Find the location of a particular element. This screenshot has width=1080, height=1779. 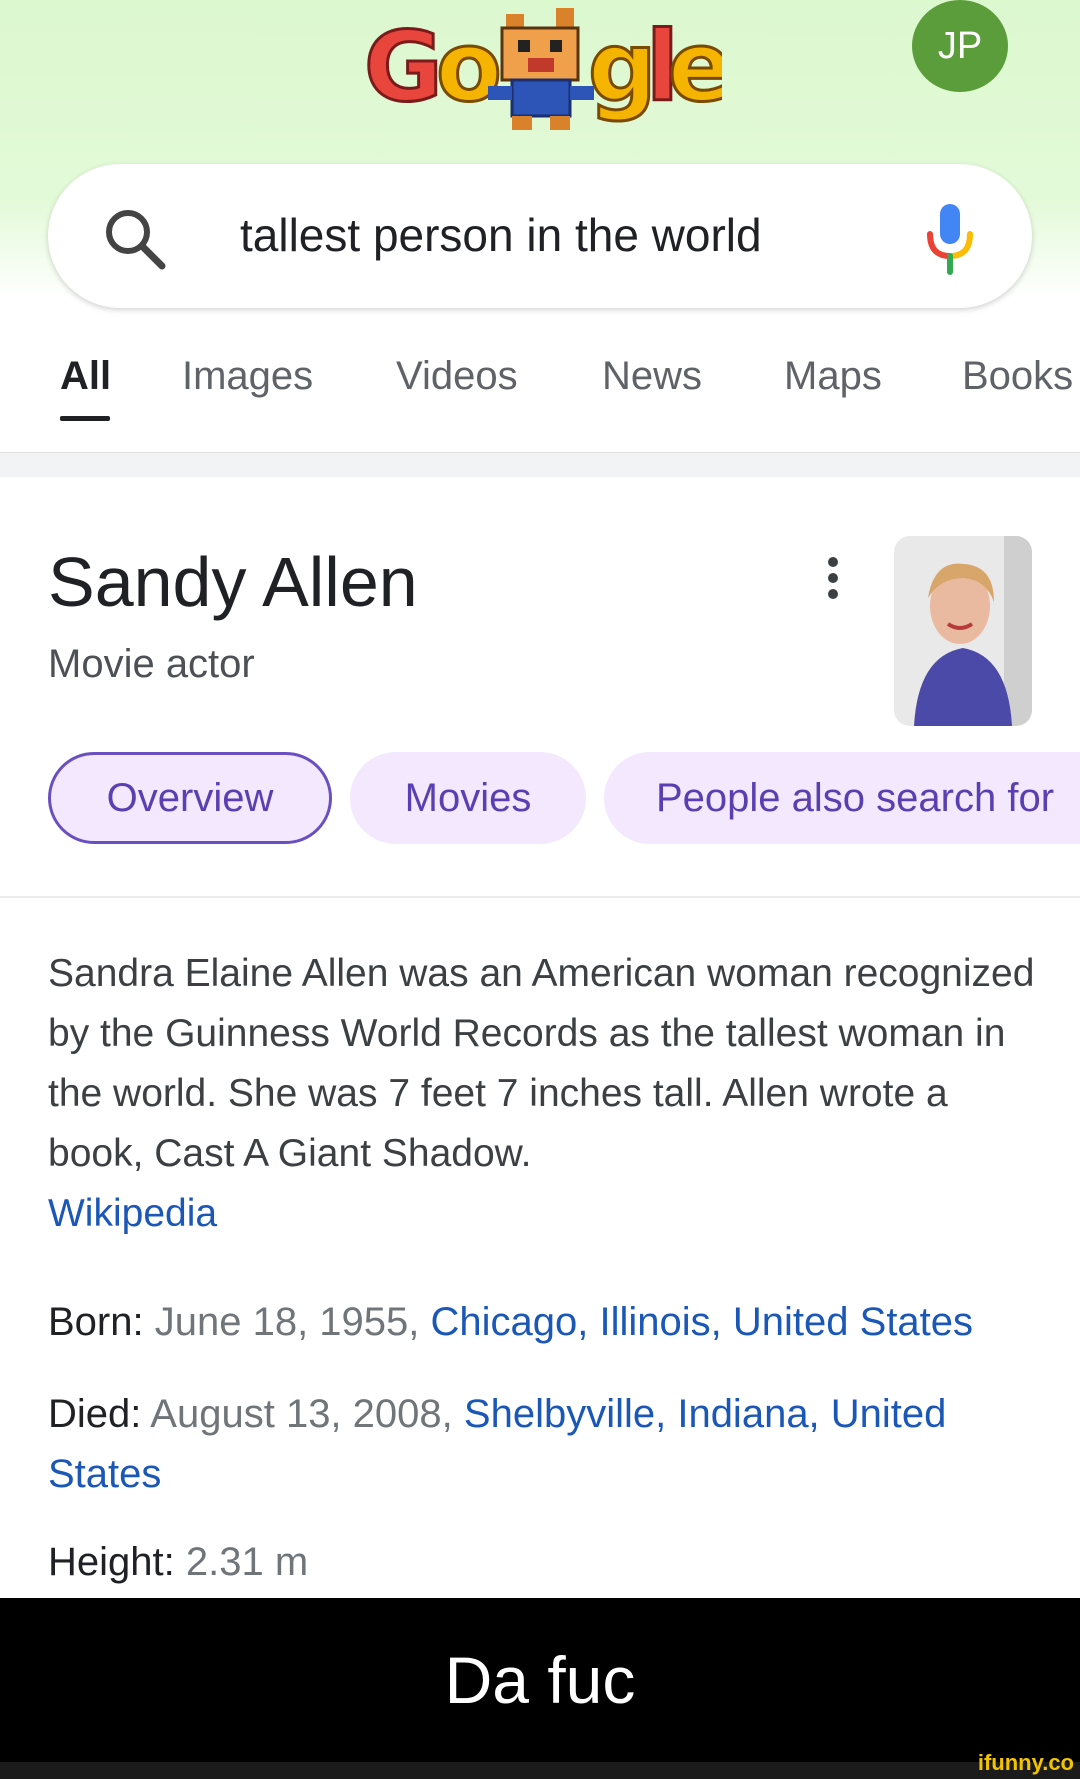

tab-all: All is located at coordinates (85, 376).